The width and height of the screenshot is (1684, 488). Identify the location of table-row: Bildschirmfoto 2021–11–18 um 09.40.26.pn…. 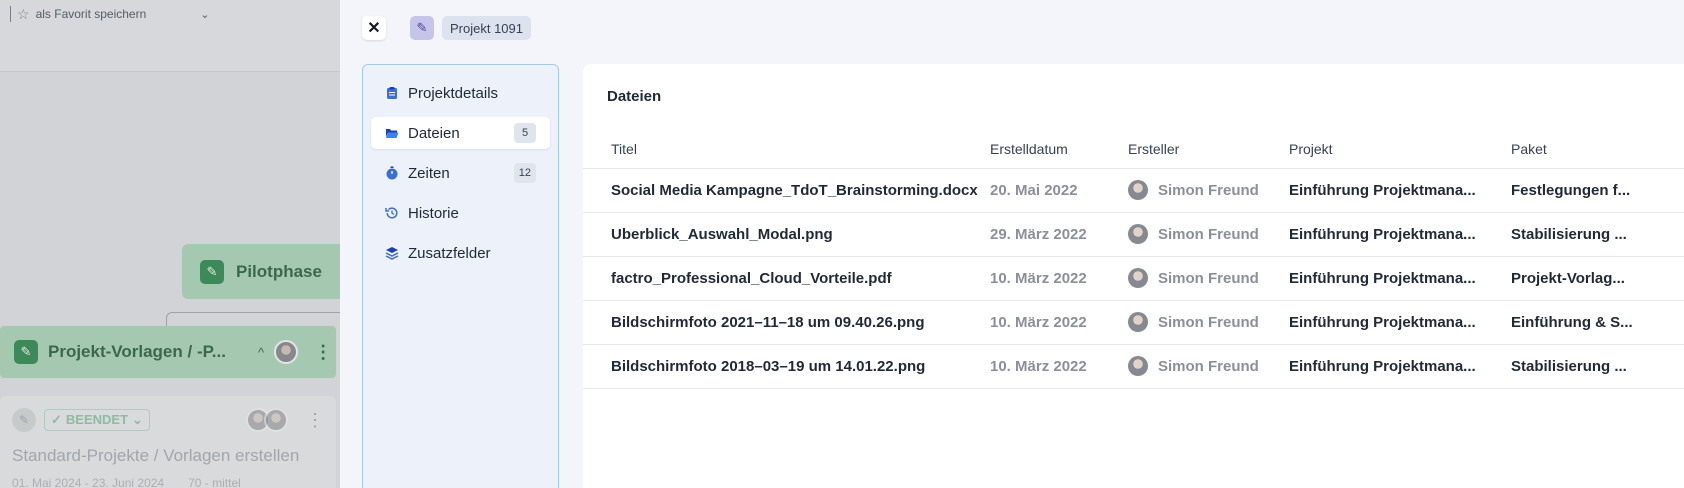
(1133, 321).